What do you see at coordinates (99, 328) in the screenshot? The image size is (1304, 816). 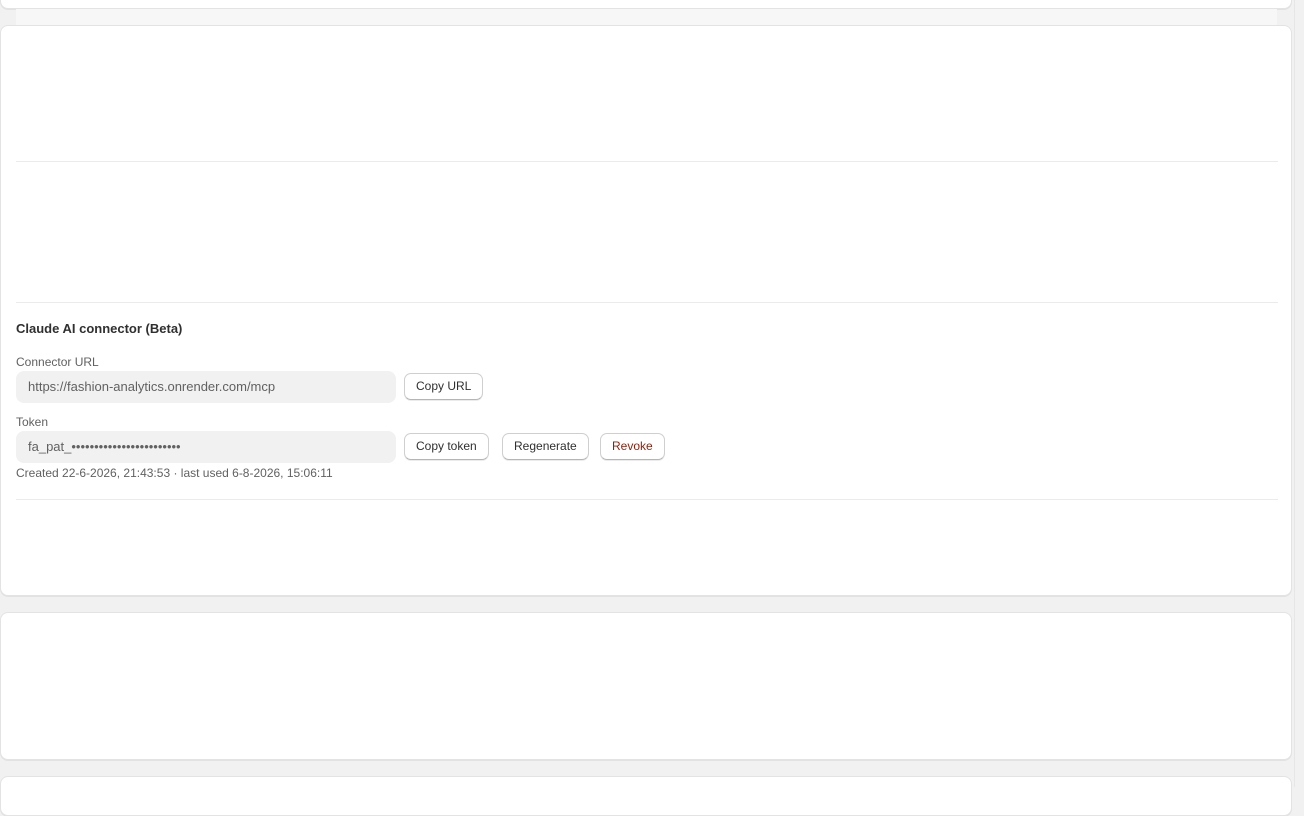 I see `connector-section-title: Claude AI connector (Beta)` at bounding box center [99, 328].